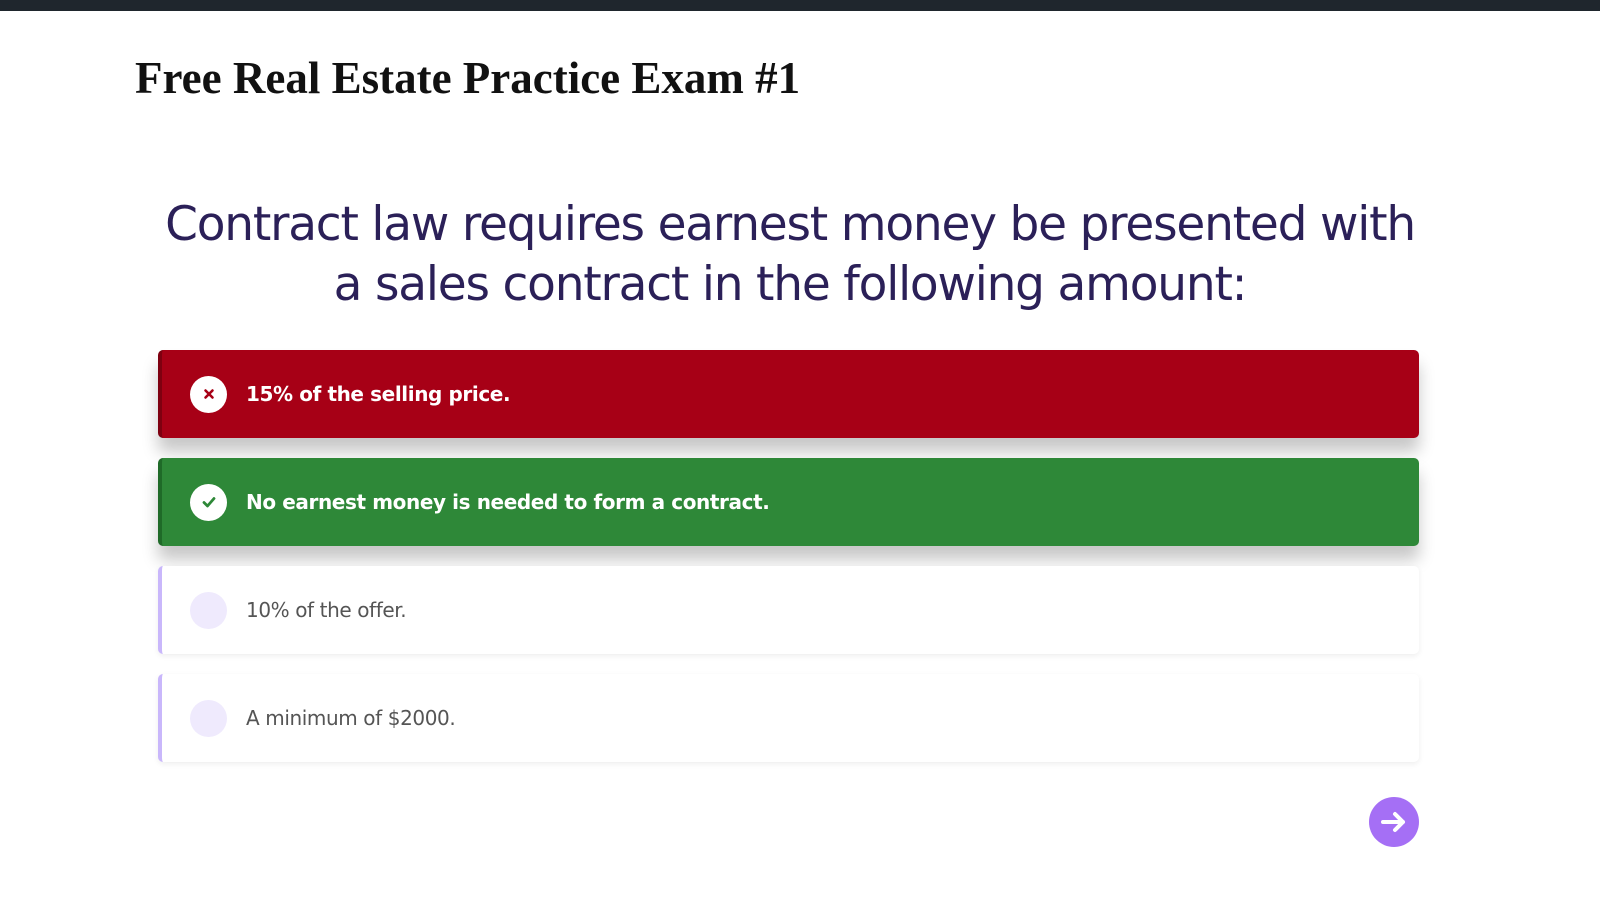 This screenshot has height=900, width=1600. I want to click on page-title: Free Real Estate Practice Exam #1, so click(468, 78).